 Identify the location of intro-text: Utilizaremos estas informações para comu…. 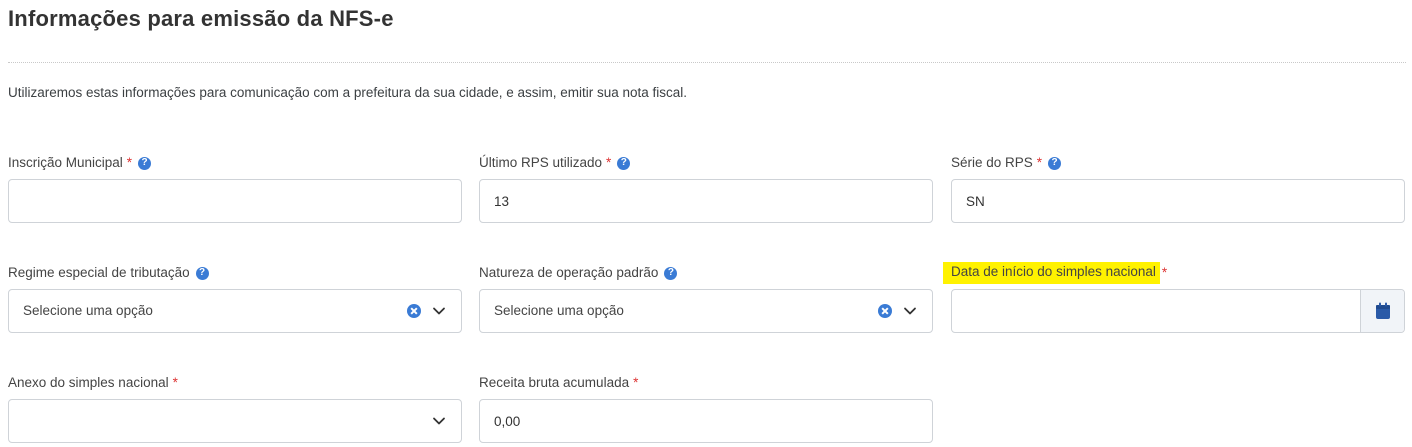
(348, 92).